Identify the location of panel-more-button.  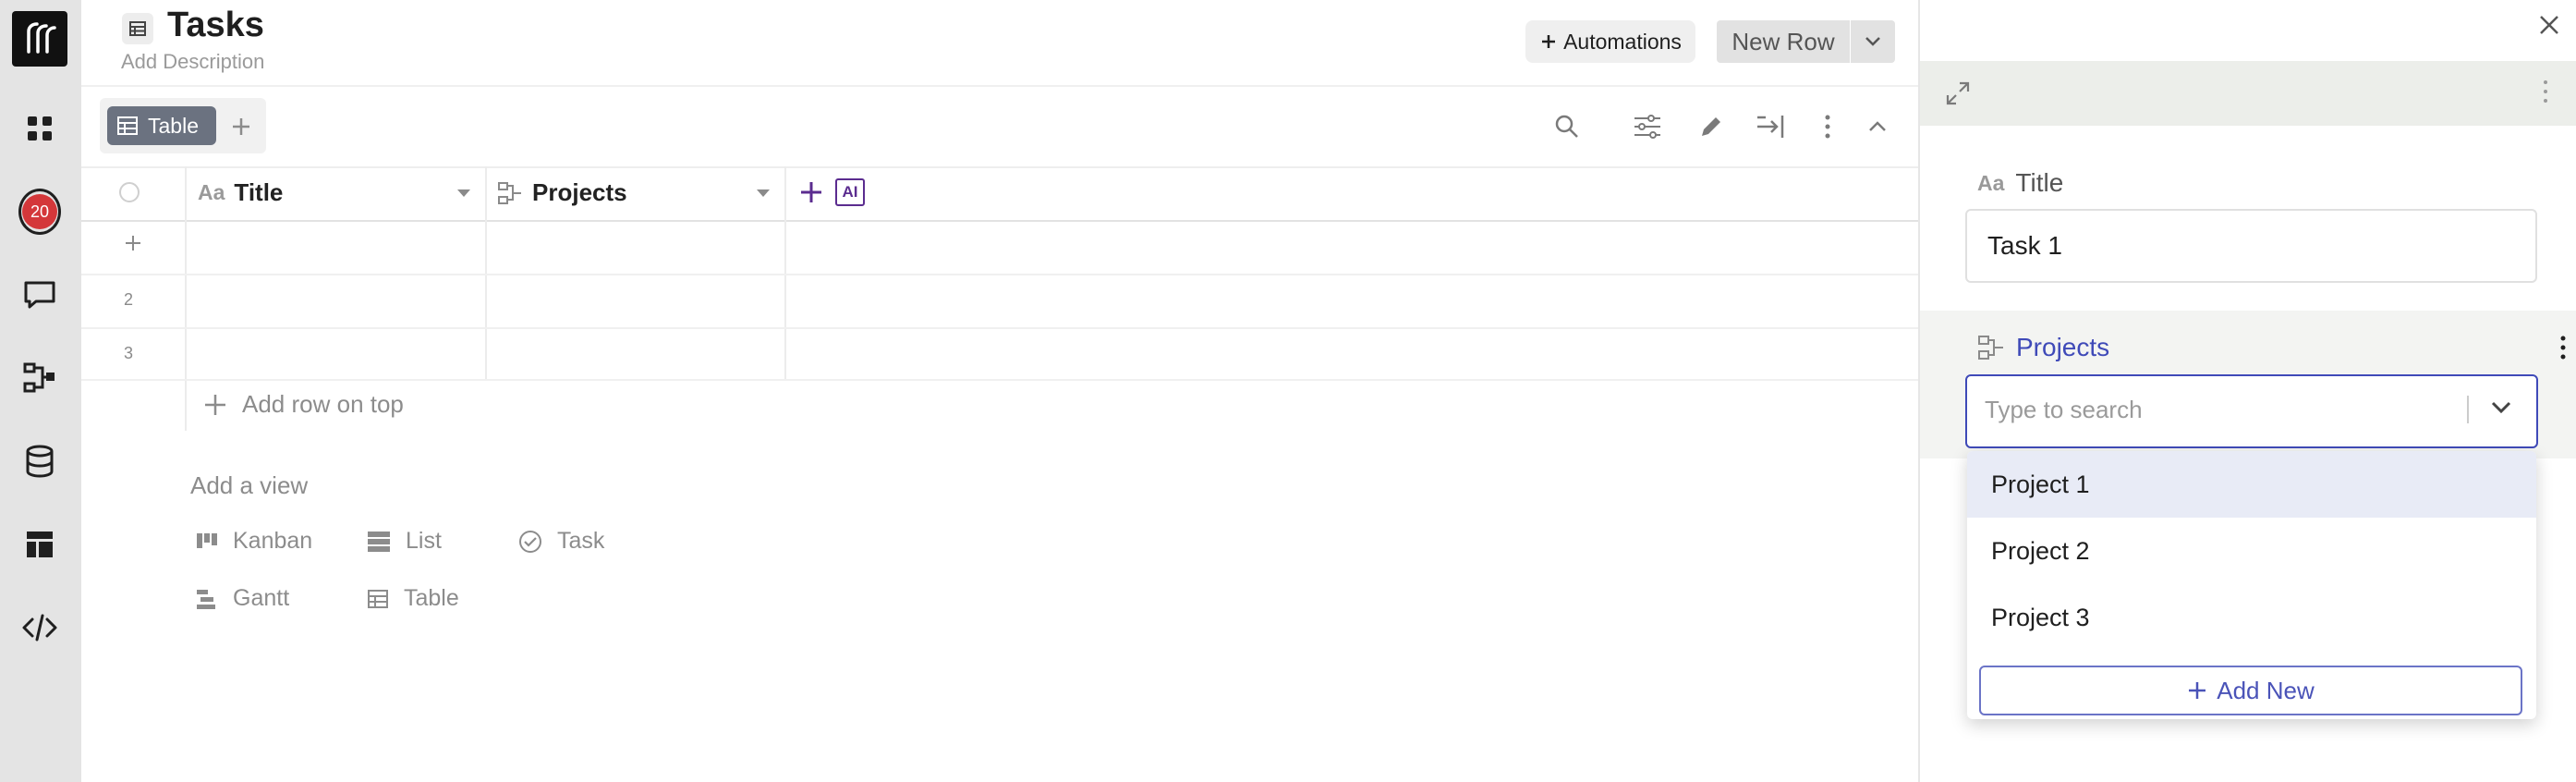
(2545, 92).